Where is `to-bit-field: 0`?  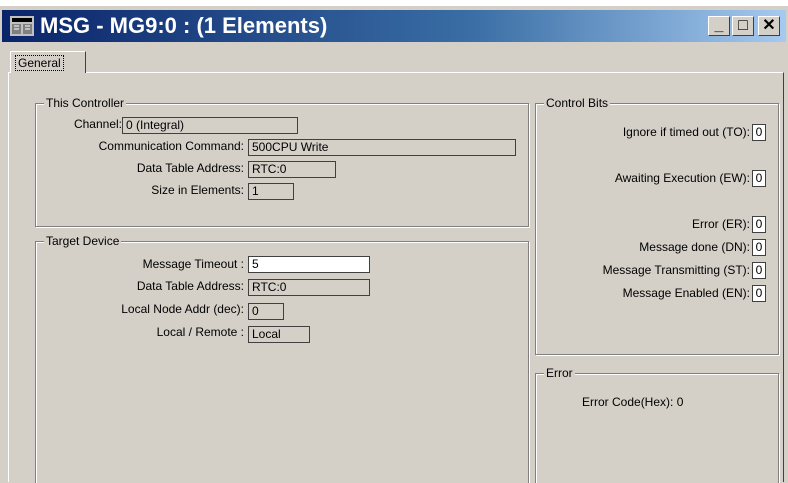
to-bit-field: 0 is located at coordinates (759, 132).